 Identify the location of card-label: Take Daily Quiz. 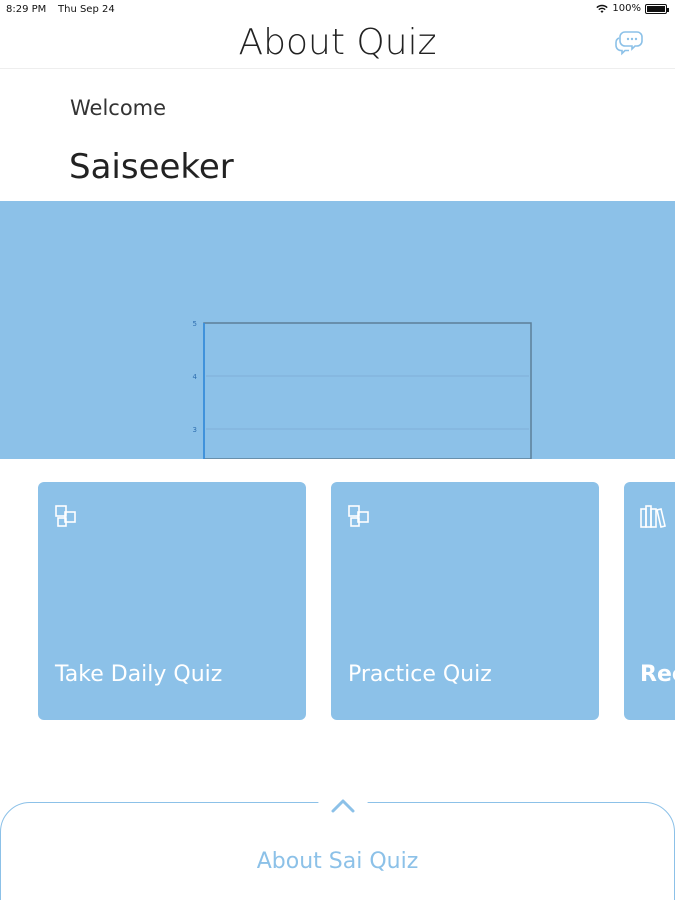
(139, 674).